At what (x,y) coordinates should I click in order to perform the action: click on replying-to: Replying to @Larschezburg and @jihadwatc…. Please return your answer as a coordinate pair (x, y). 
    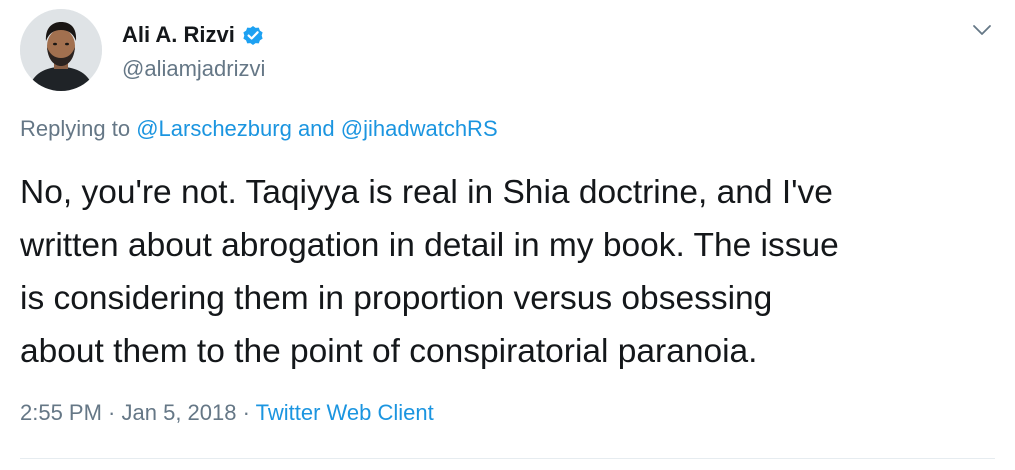
    Looking at the image, I should click on (259, 129).